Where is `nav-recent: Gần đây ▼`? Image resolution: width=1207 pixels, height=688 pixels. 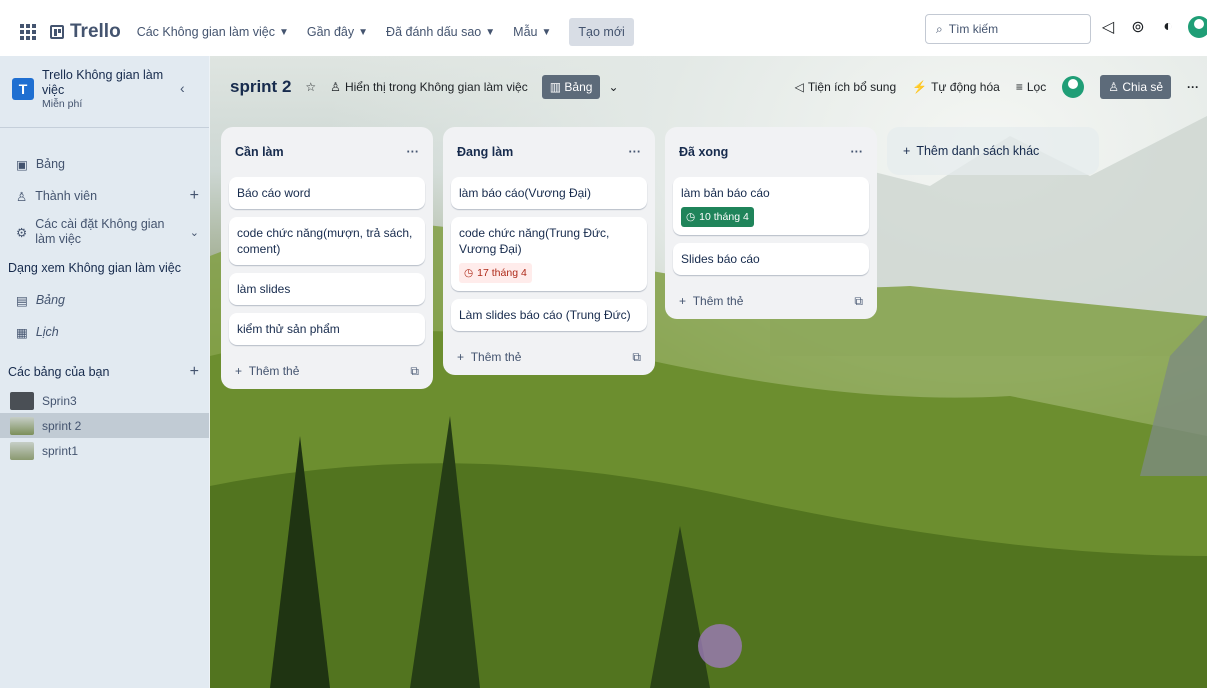 nav-recent: Gần đây ▼ is located at coordinates (337, 32).